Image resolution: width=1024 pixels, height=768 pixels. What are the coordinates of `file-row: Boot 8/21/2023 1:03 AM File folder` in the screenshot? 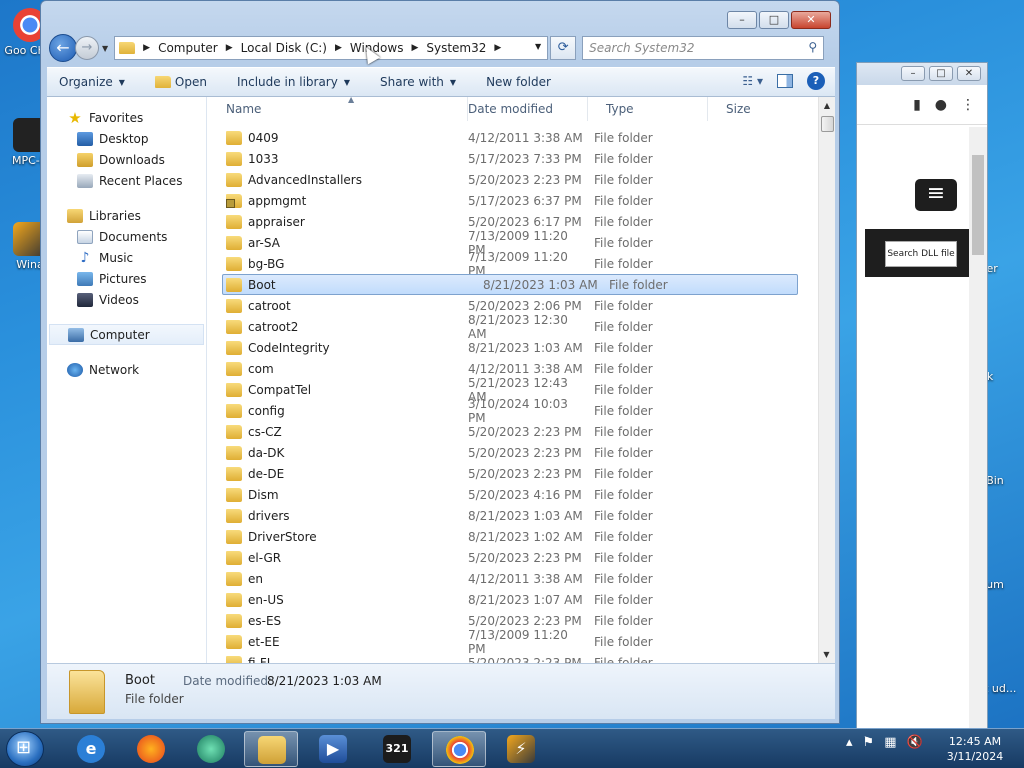 It's located at (510, 284).